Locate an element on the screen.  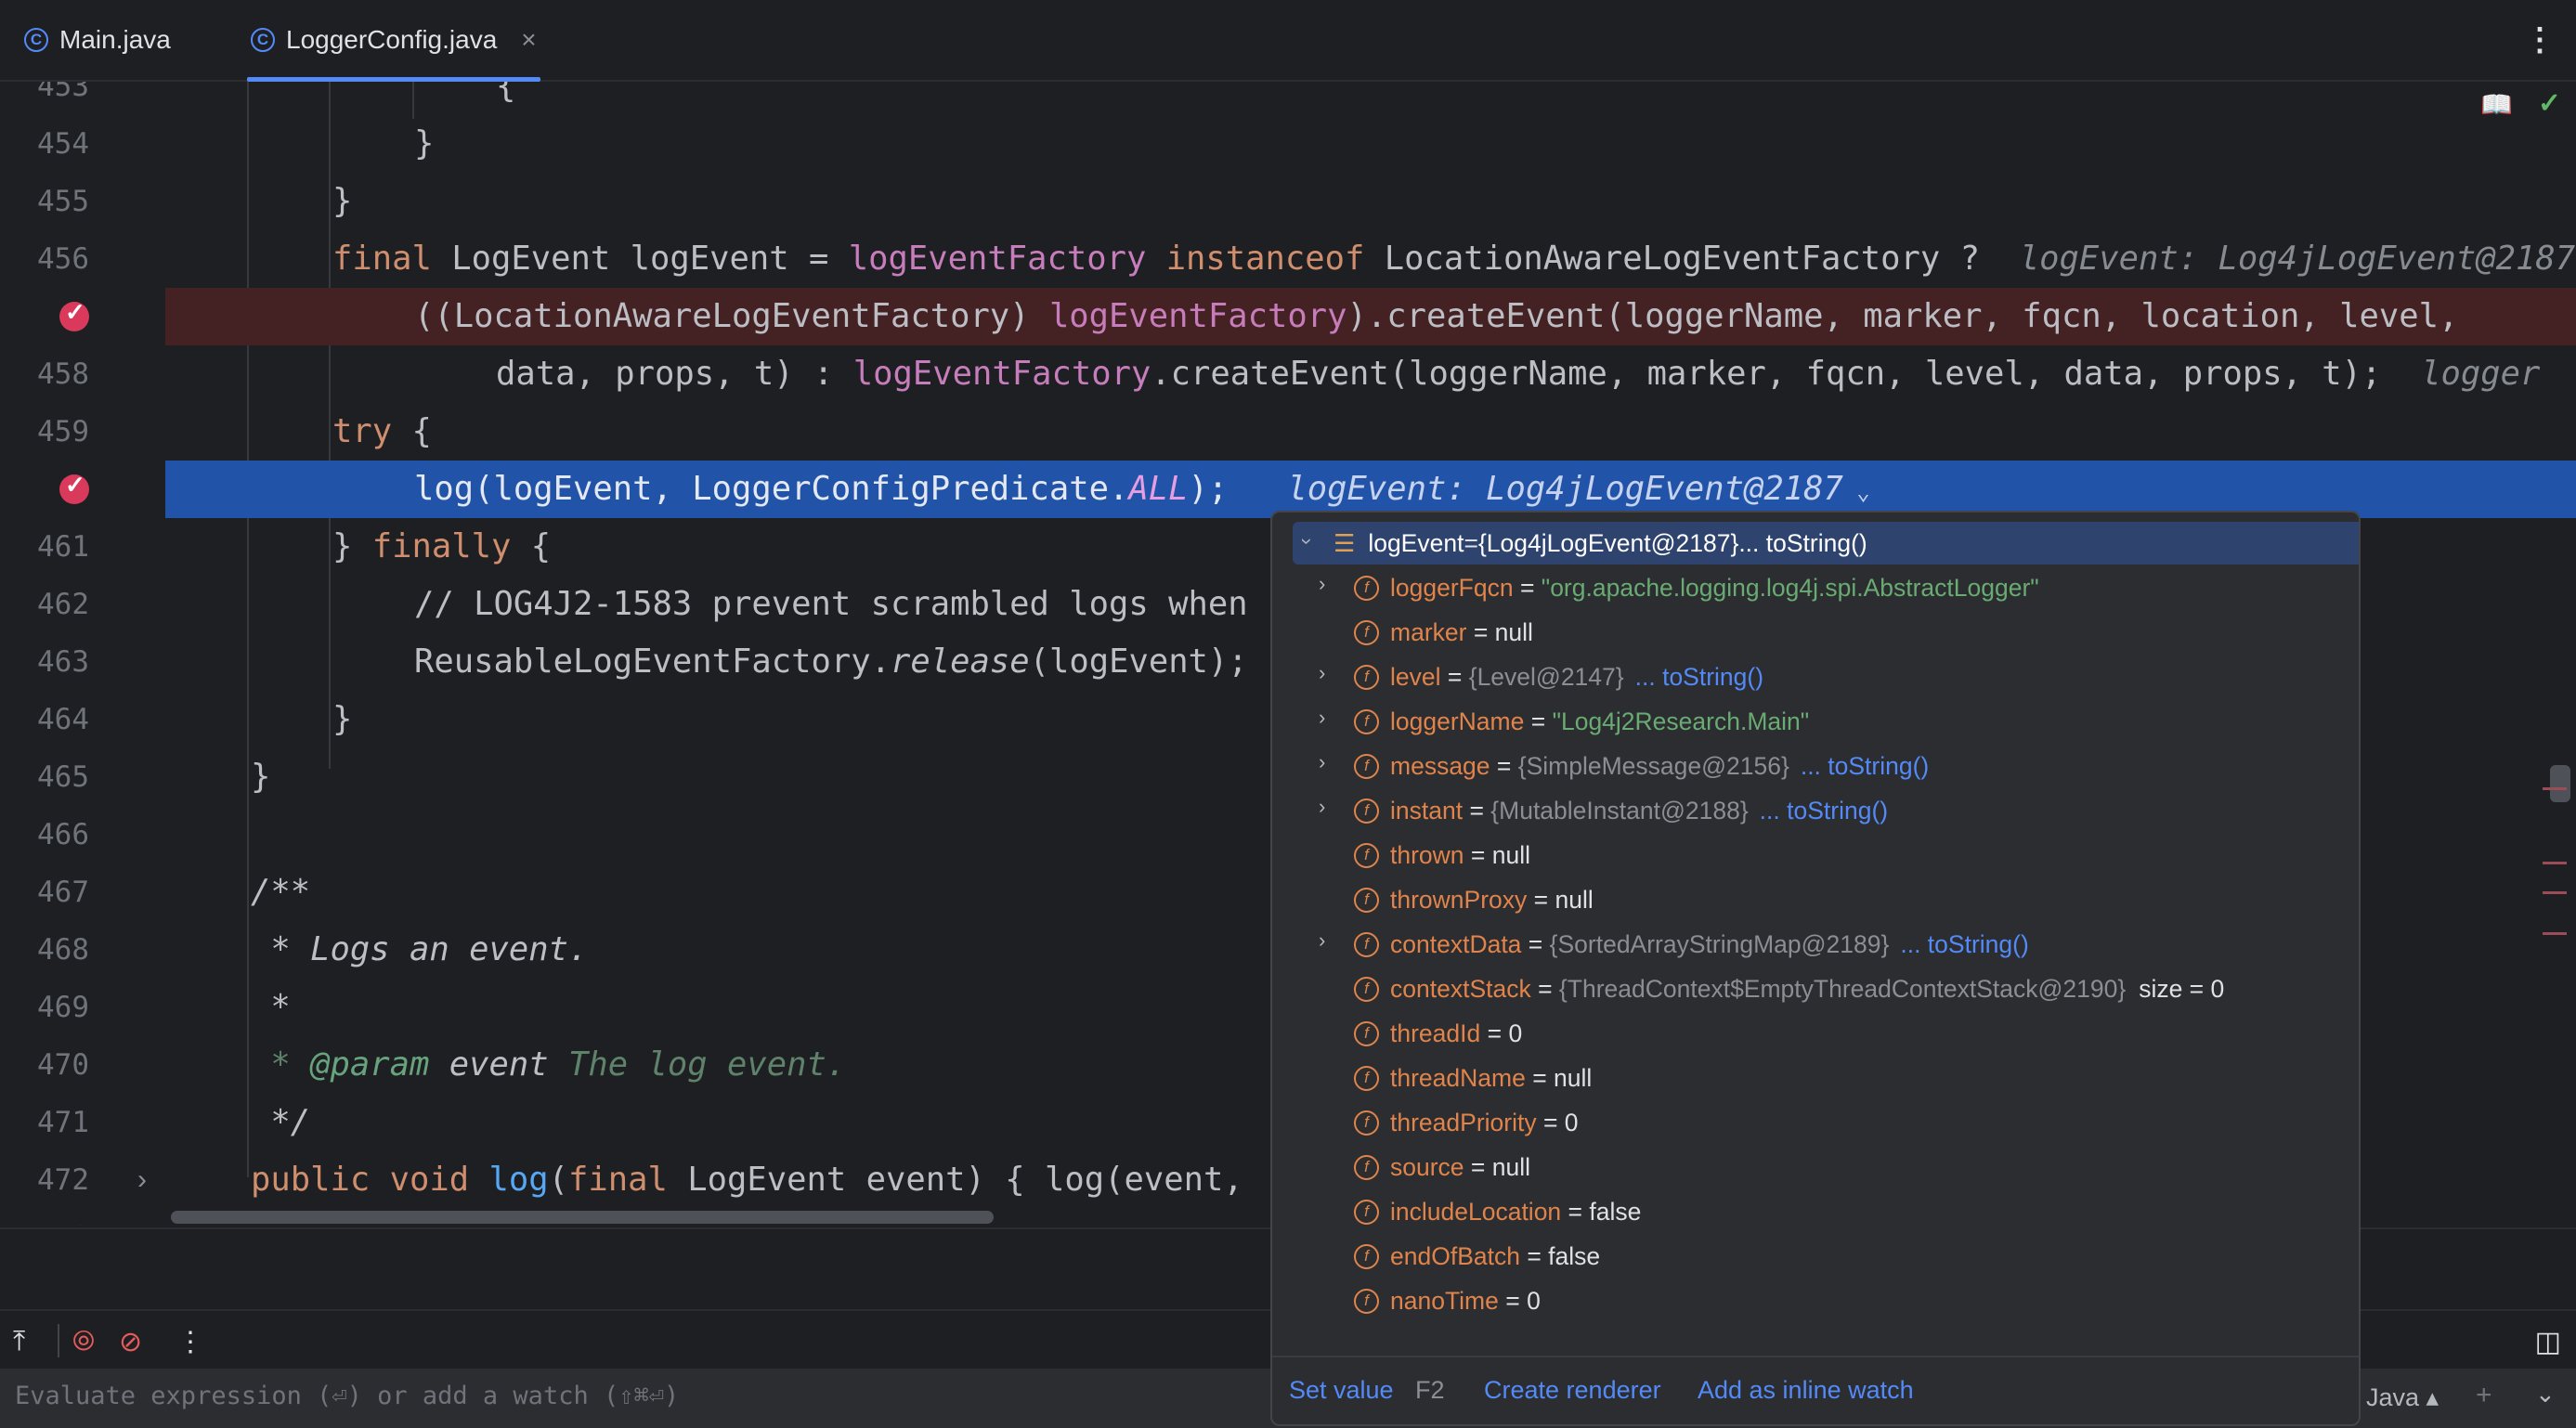
code-token: { is located at coordinates (412, 431).